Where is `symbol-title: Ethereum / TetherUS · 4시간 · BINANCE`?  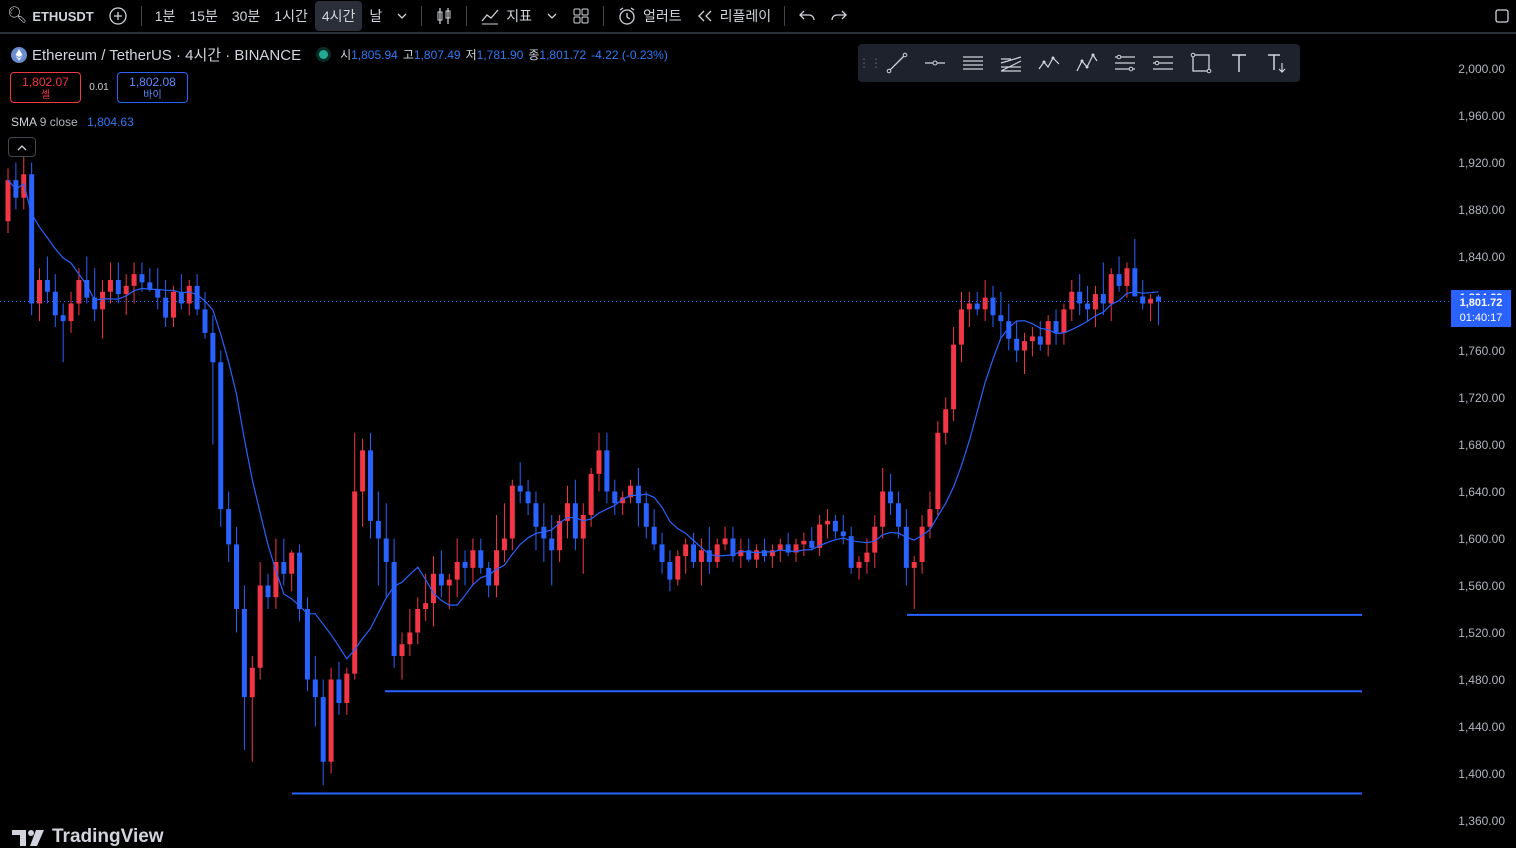 symbol-title: Ethereum / TetherUS · 4시간 · BINANCE is located at coordinates (167, 55).